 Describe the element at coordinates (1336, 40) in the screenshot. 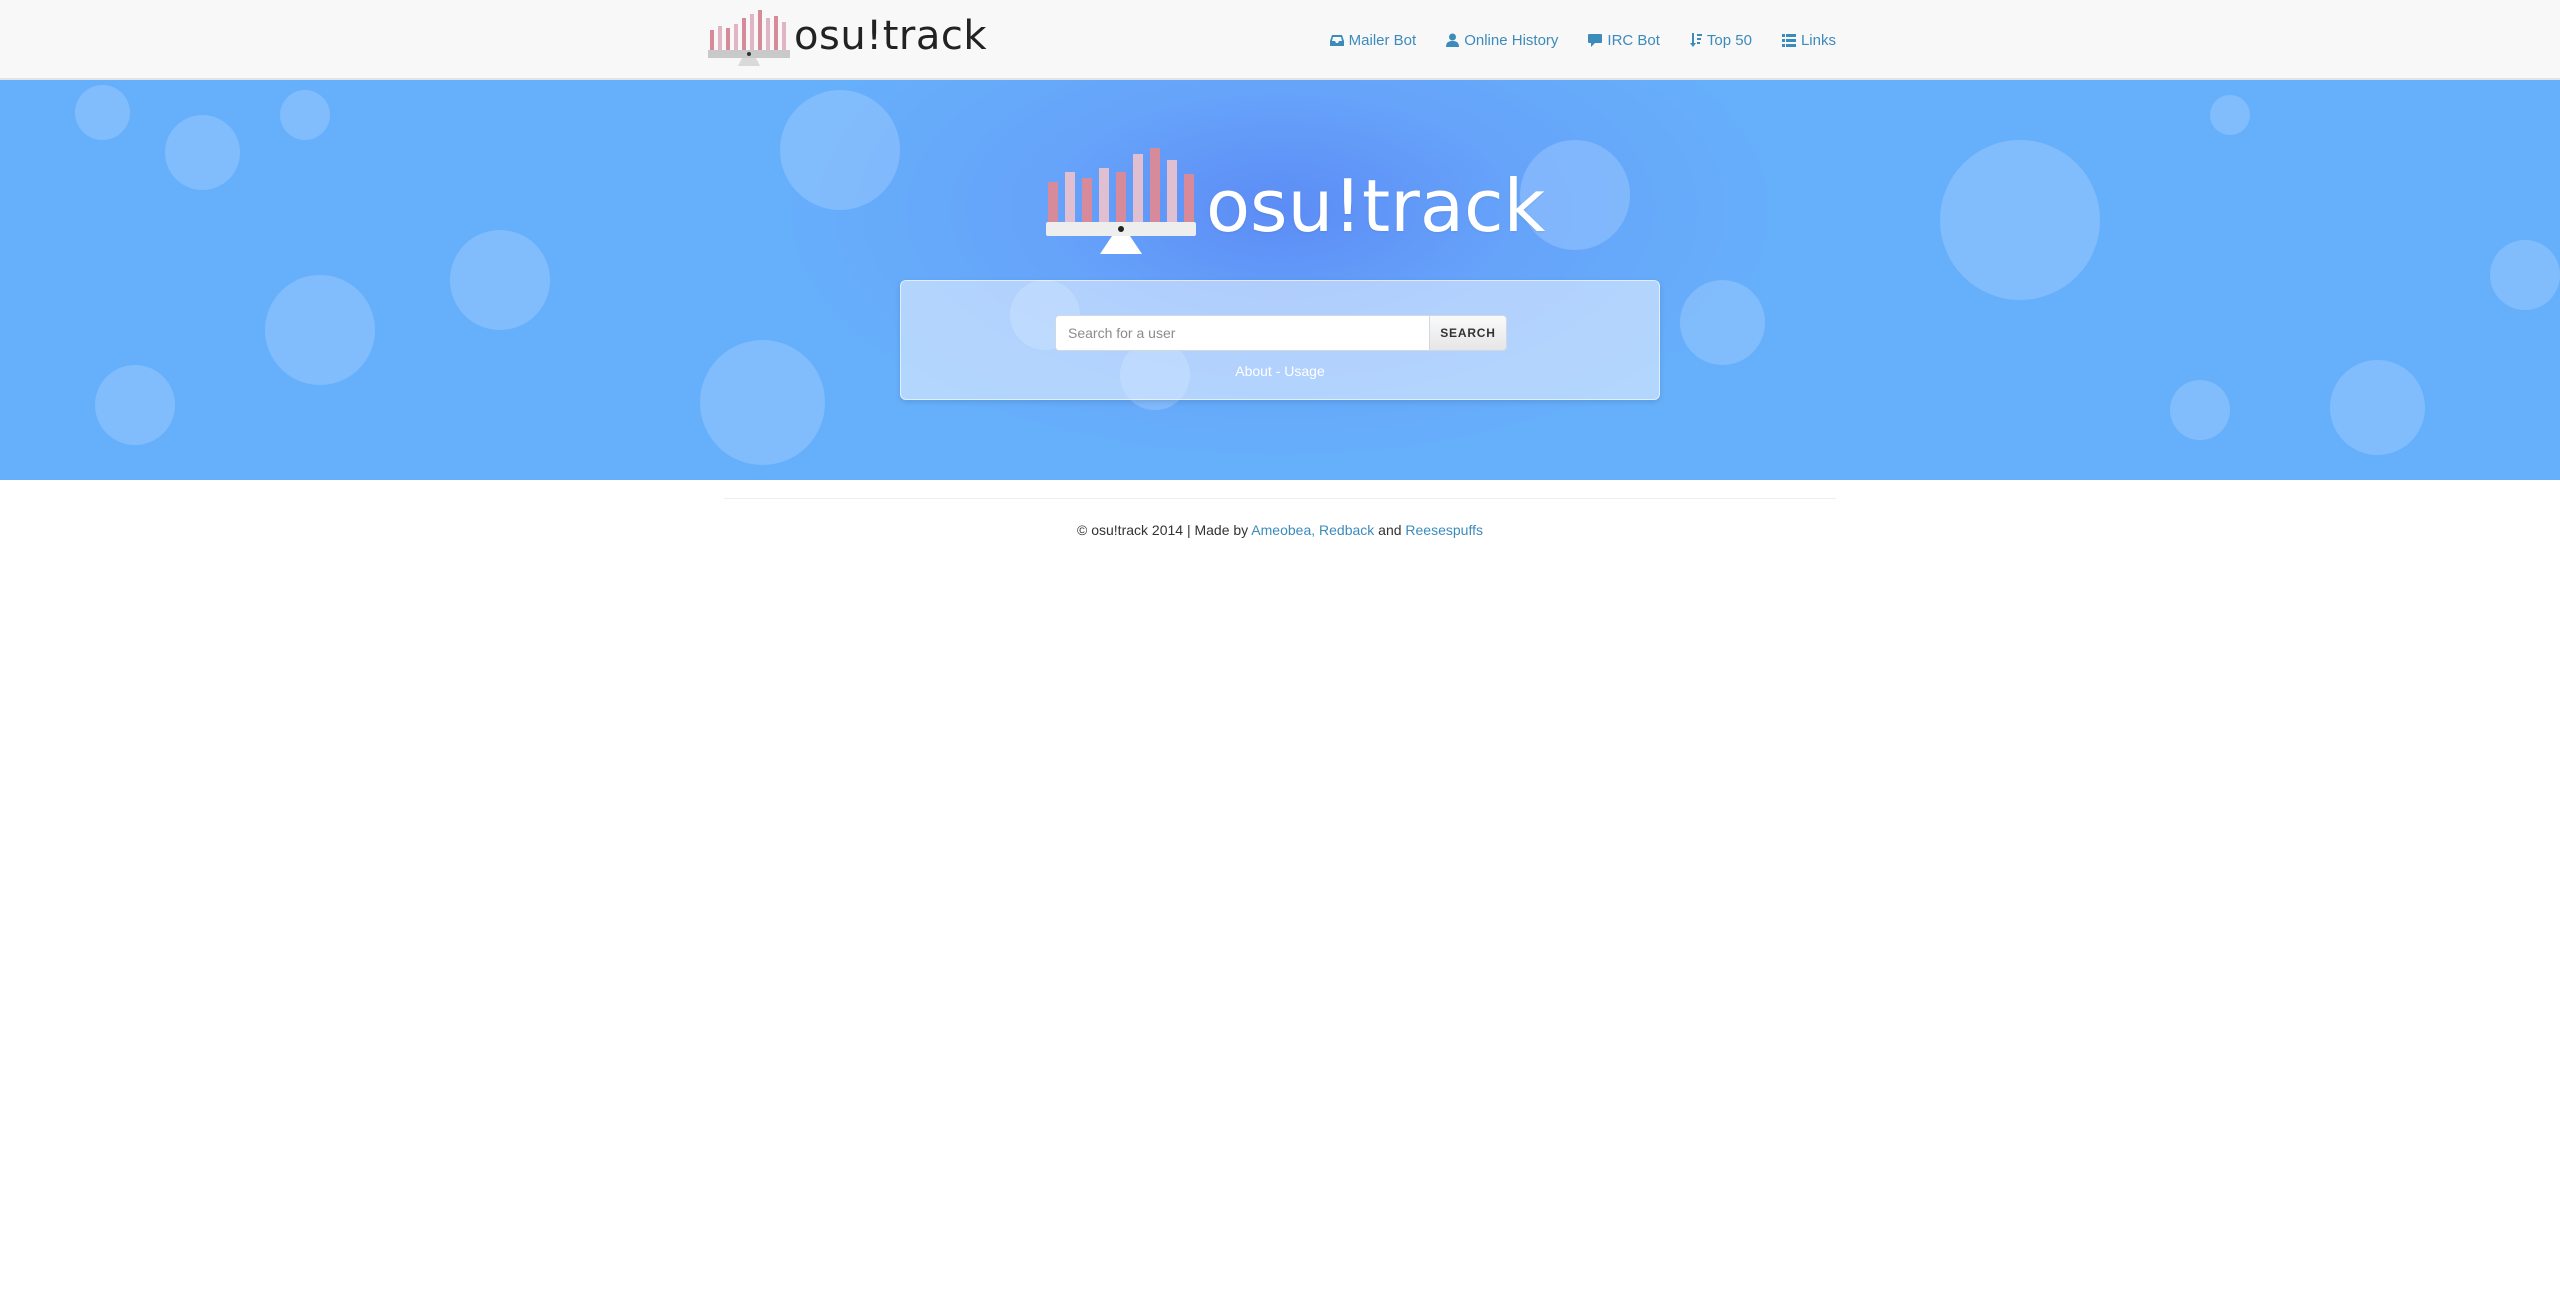

I see `inbox-icon` at that location.